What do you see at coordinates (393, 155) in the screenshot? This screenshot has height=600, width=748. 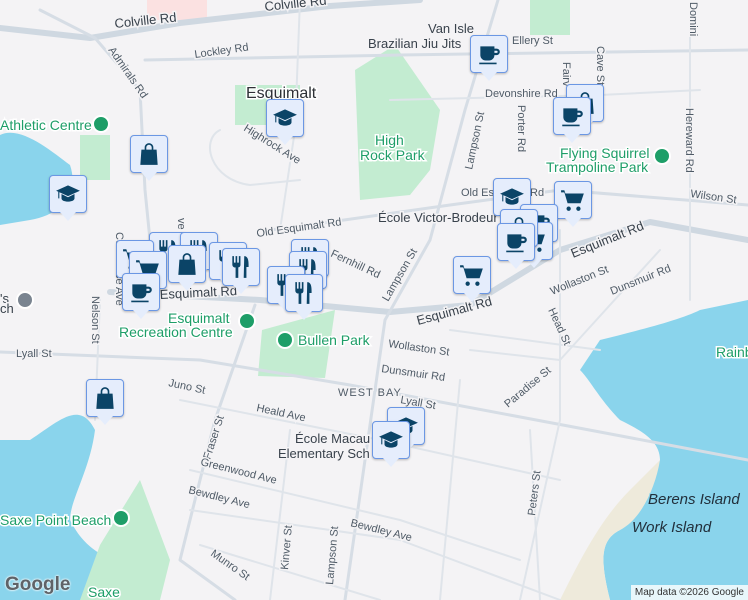 I see `poi-high-rock-park-line2: Rock Park` at bounding box center [393, 155].